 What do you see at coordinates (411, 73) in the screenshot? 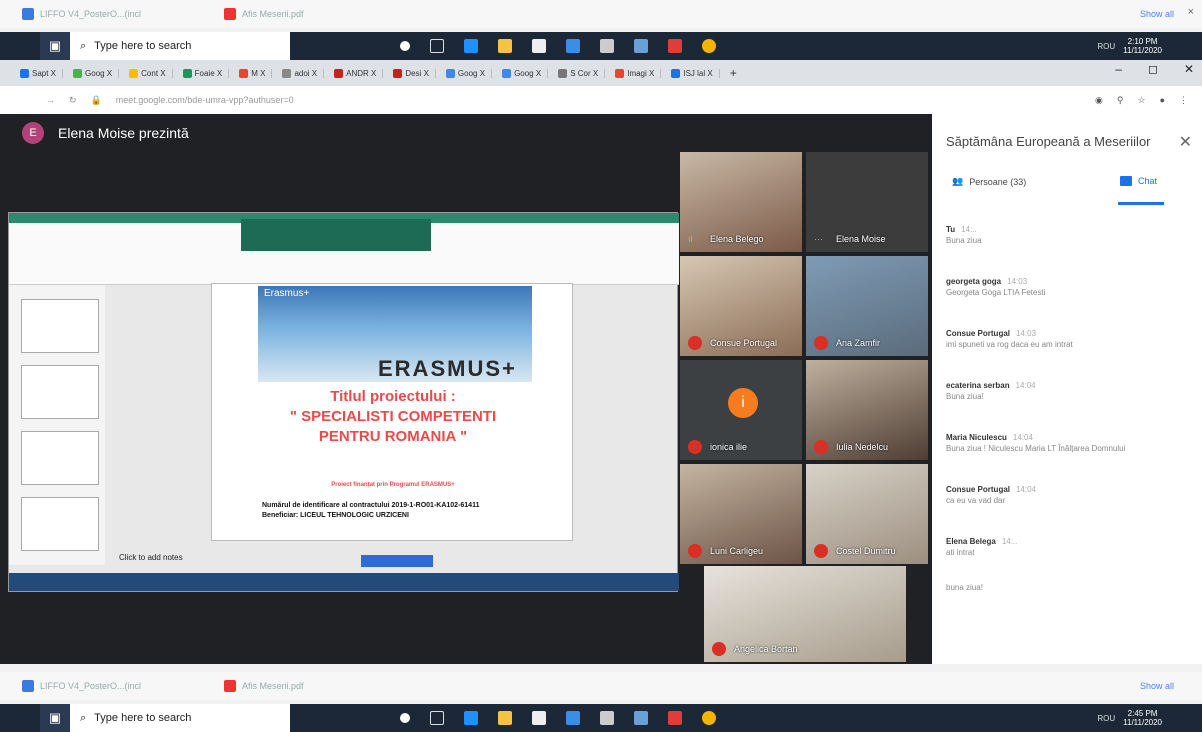
I see `browser-tab: Desi X` at bounding box center [411, 73].